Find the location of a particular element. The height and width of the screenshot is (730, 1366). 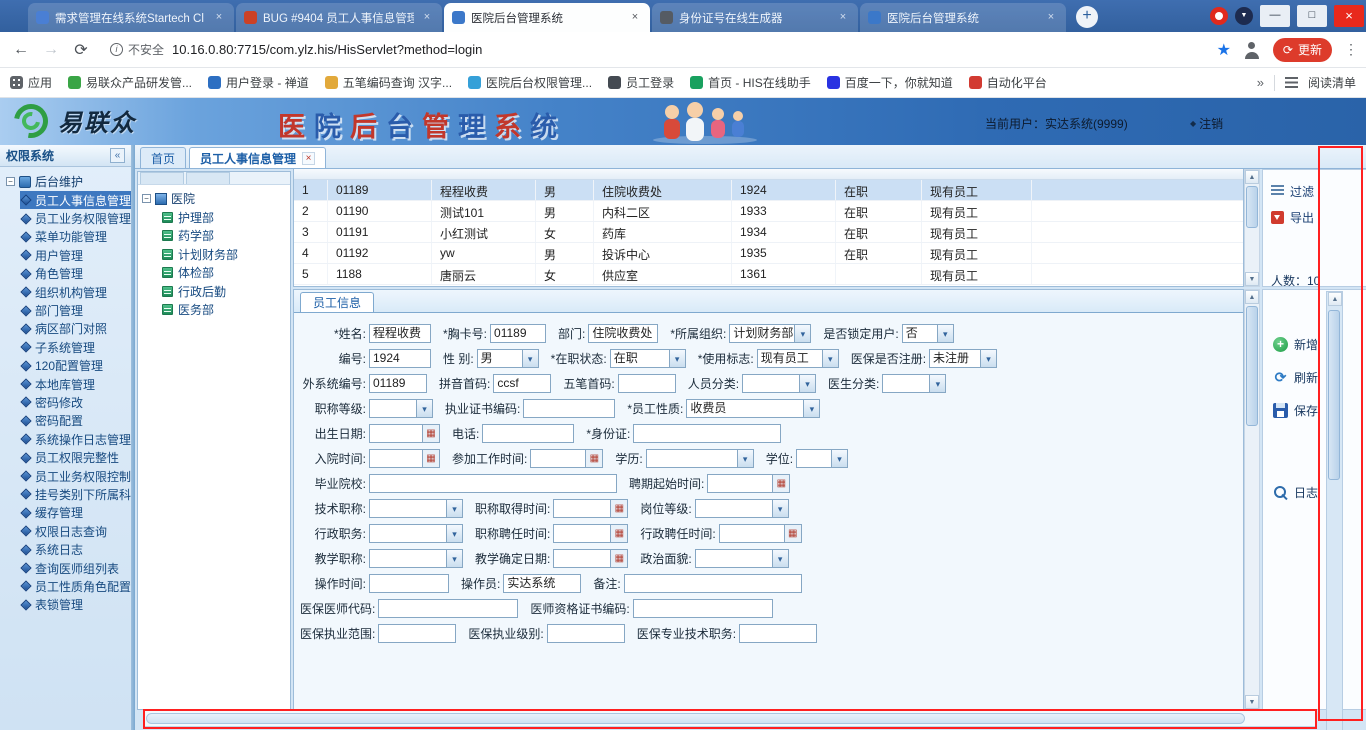

field-text: 1924 is located at coordinates (400, 358).